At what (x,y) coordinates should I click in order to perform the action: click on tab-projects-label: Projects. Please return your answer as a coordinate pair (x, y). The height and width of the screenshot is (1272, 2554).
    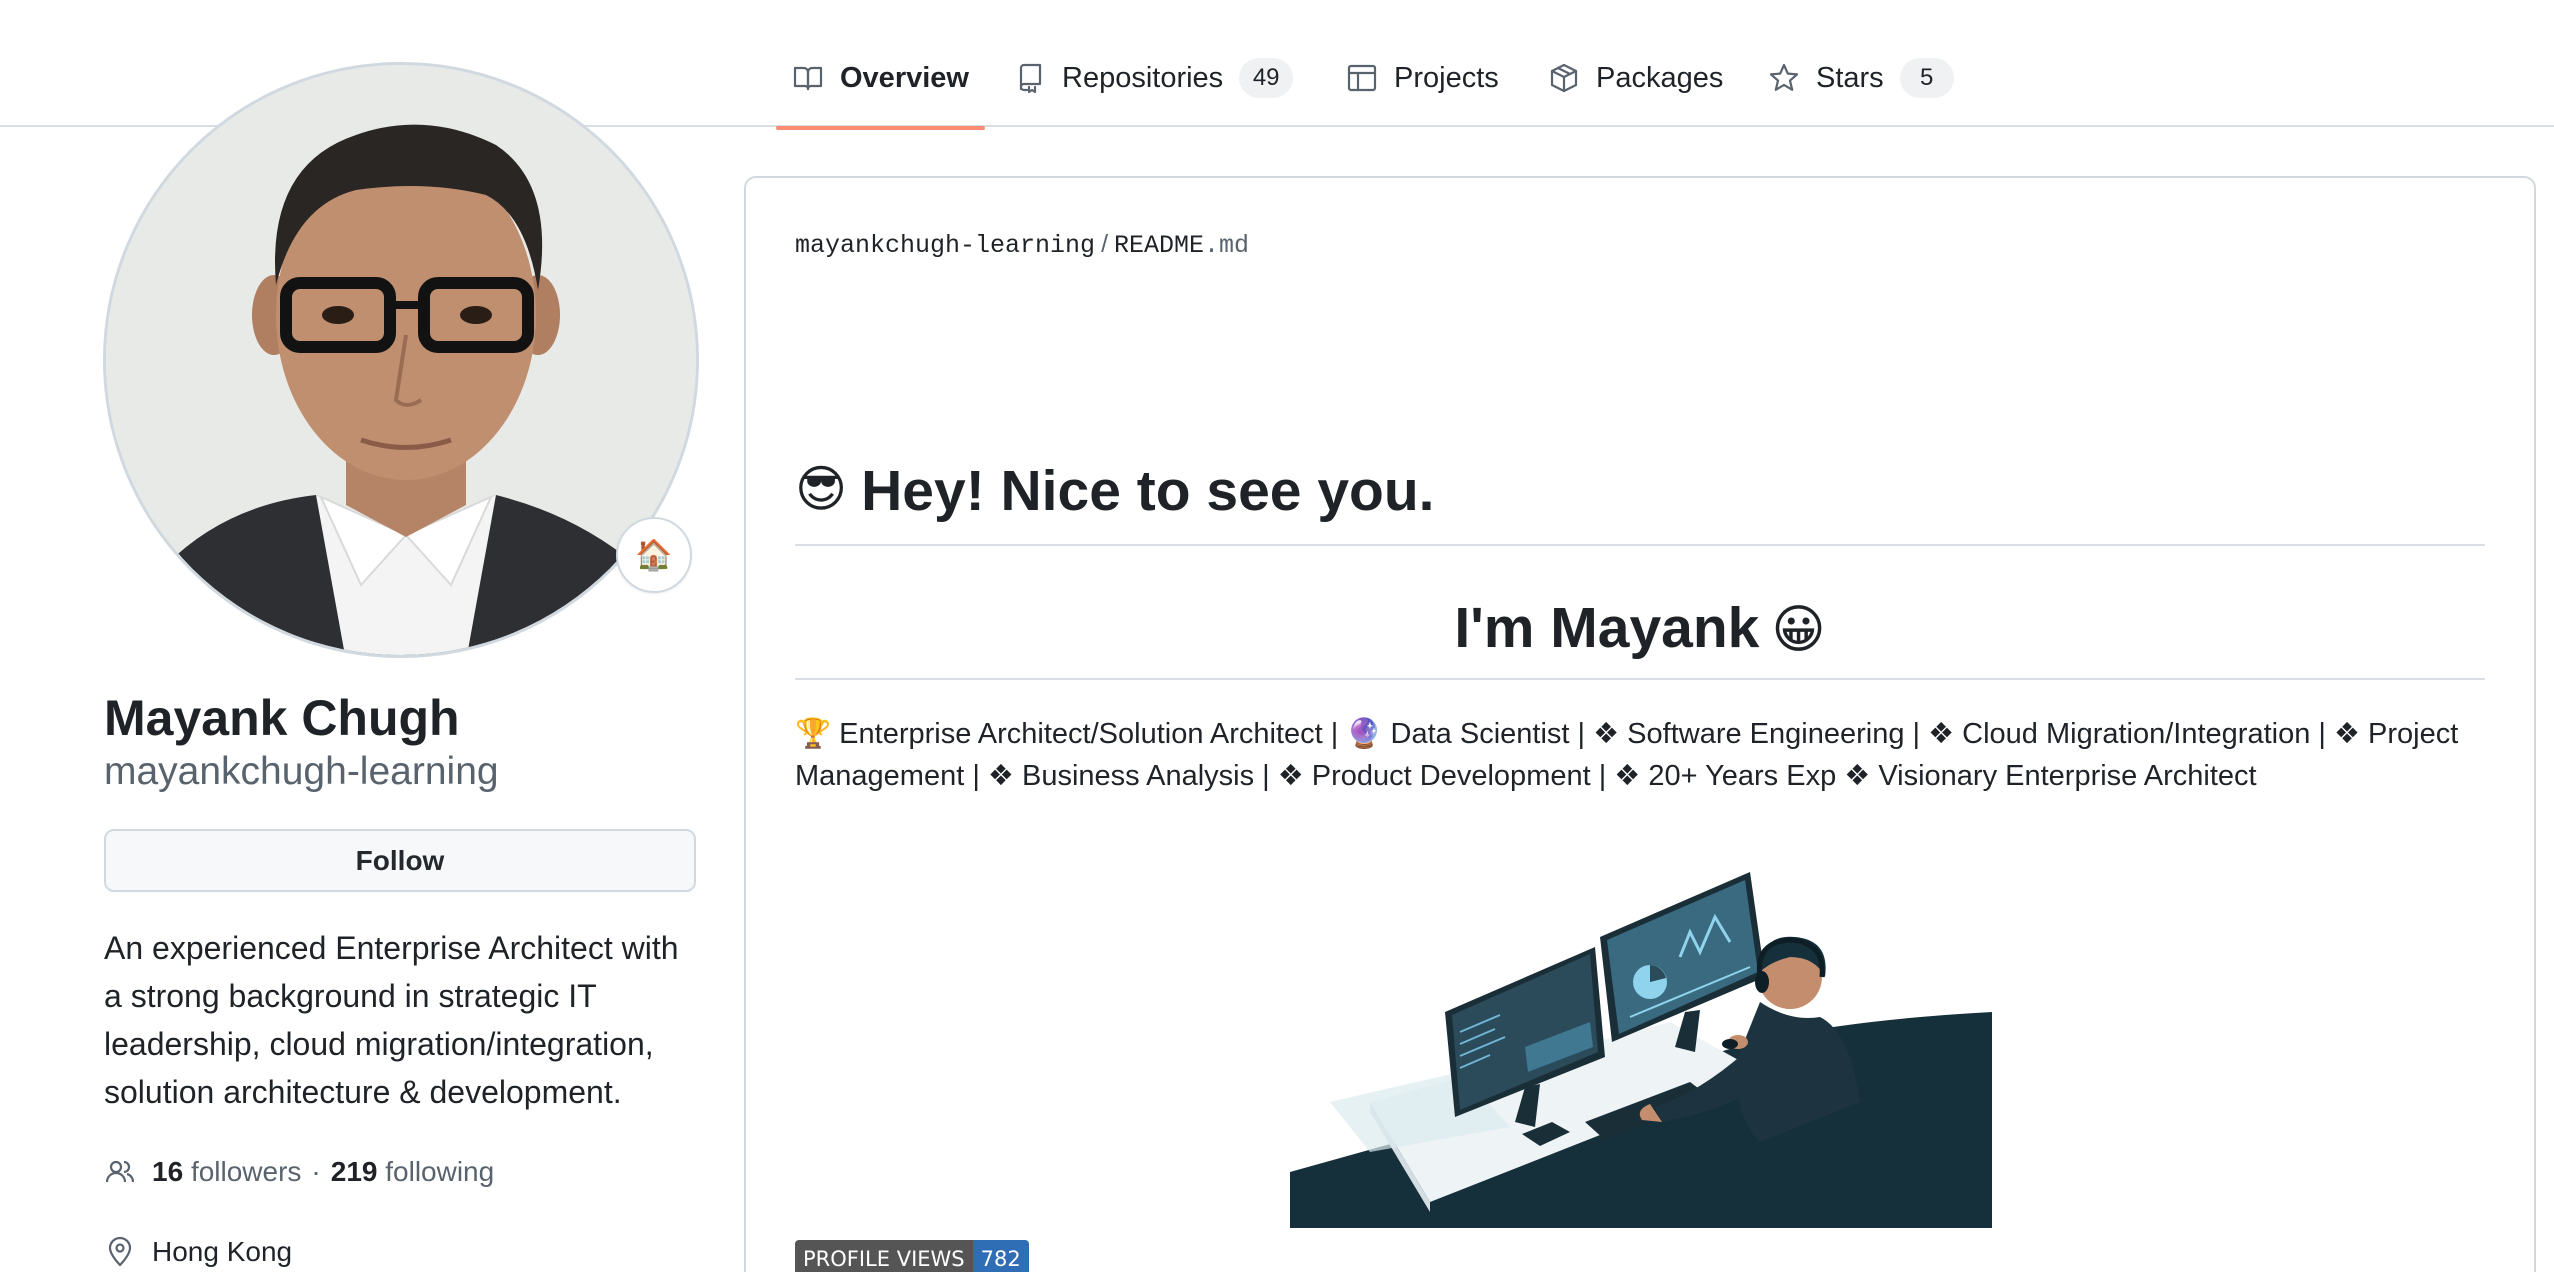
    Looking at the image, I should click on (1446, 77).